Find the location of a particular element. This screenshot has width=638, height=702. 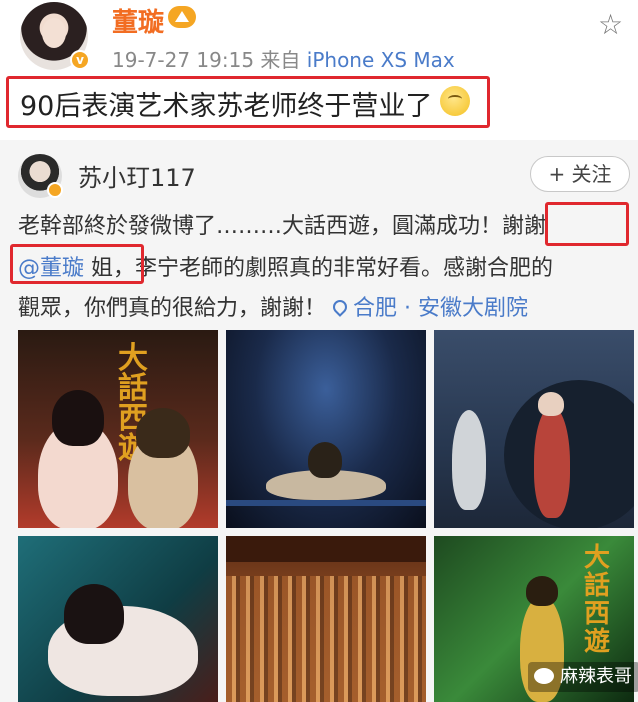

post-from: 来自 is located at coordinates (280, 60).